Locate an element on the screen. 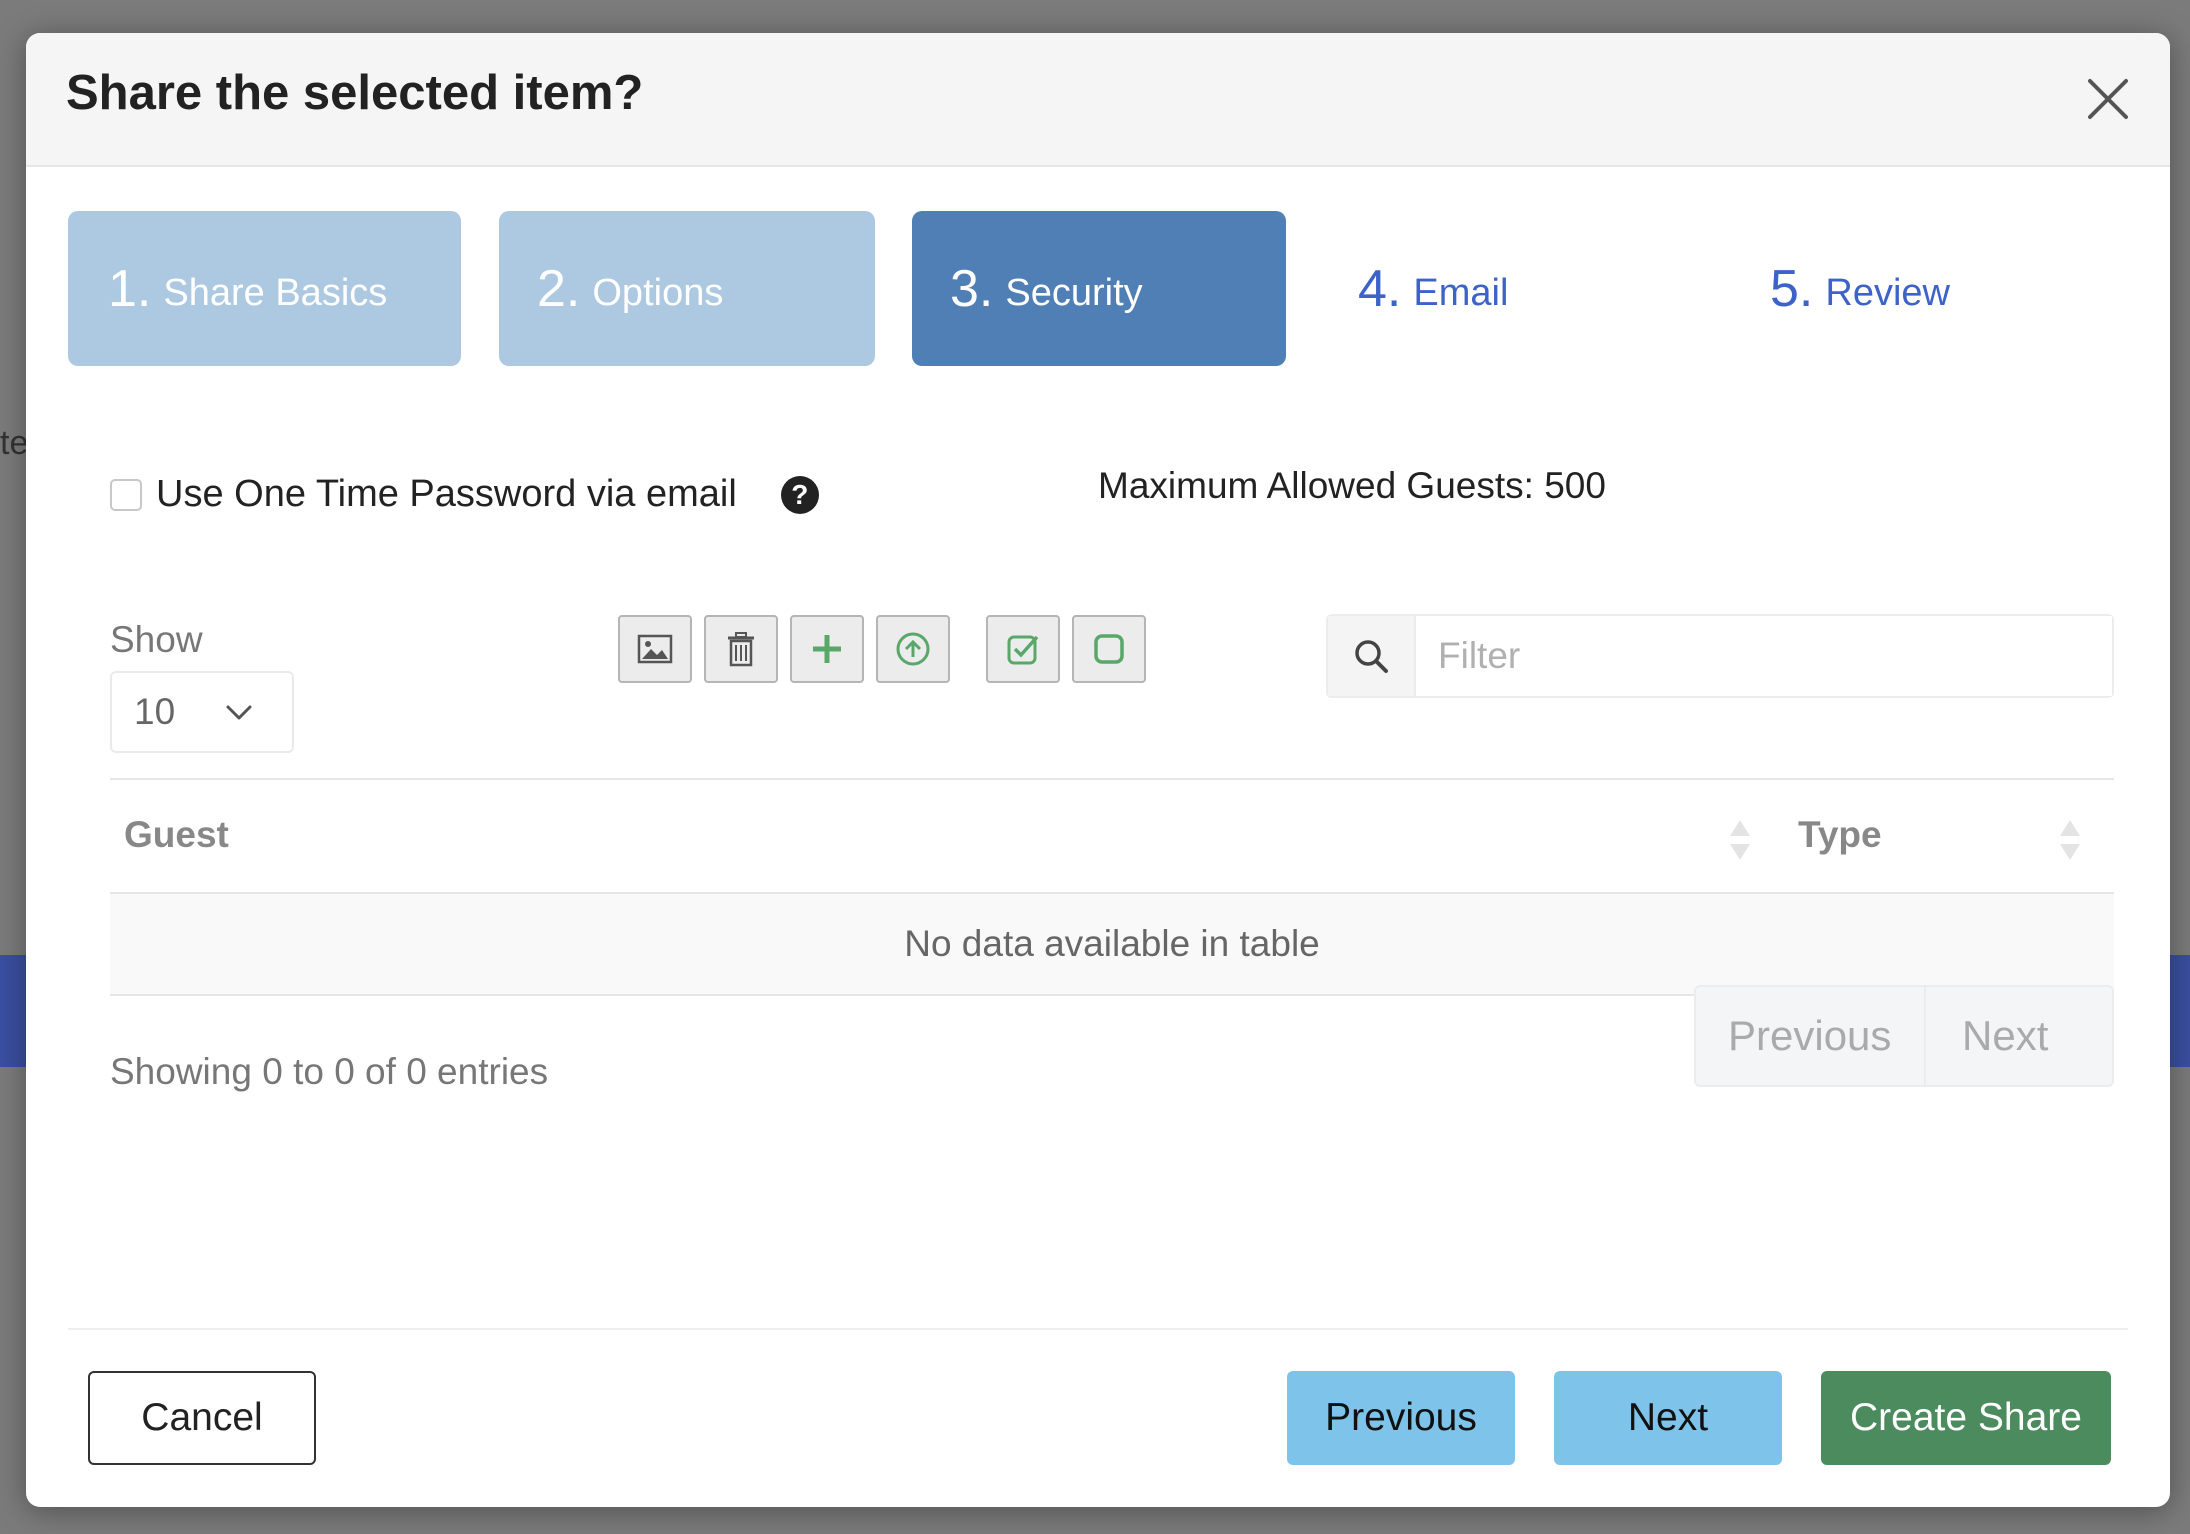 The height and width of the screenshot is (1534, 2190). dialog-header: Share the selected item? is located at coordinates (1098, 100).